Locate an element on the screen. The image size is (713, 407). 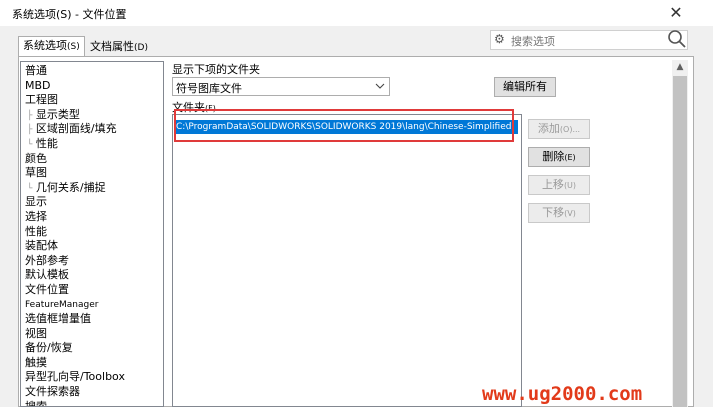
tree-item-area-hatch-label: 区域剖面线/填充 is located at coordinates (76, 129).